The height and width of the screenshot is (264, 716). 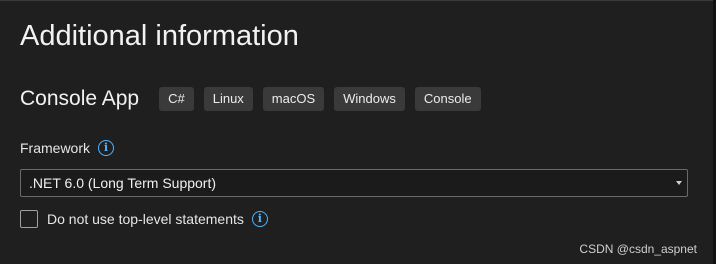 I want to click on top-level-statements-option: Do not use top-level statements i, so click(x=144, y=219).